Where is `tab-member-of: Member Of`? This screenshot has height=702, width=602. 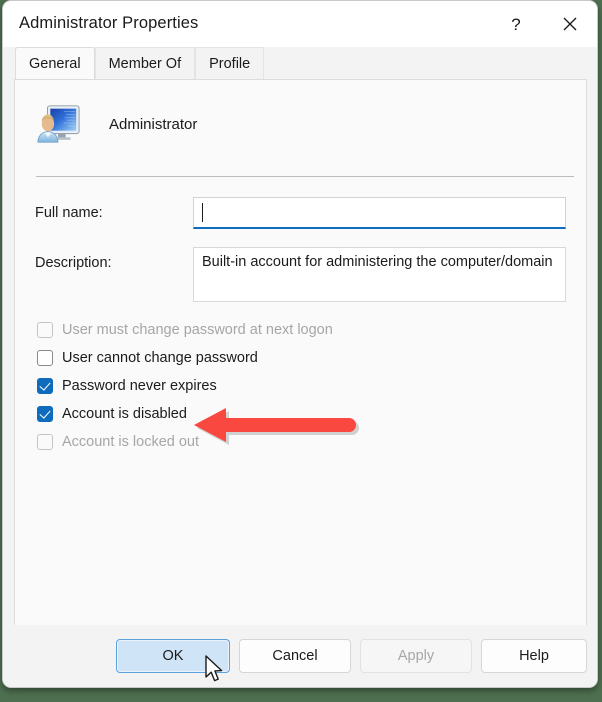 tab-member-of: Member Of is located at coordinates (145, 63).